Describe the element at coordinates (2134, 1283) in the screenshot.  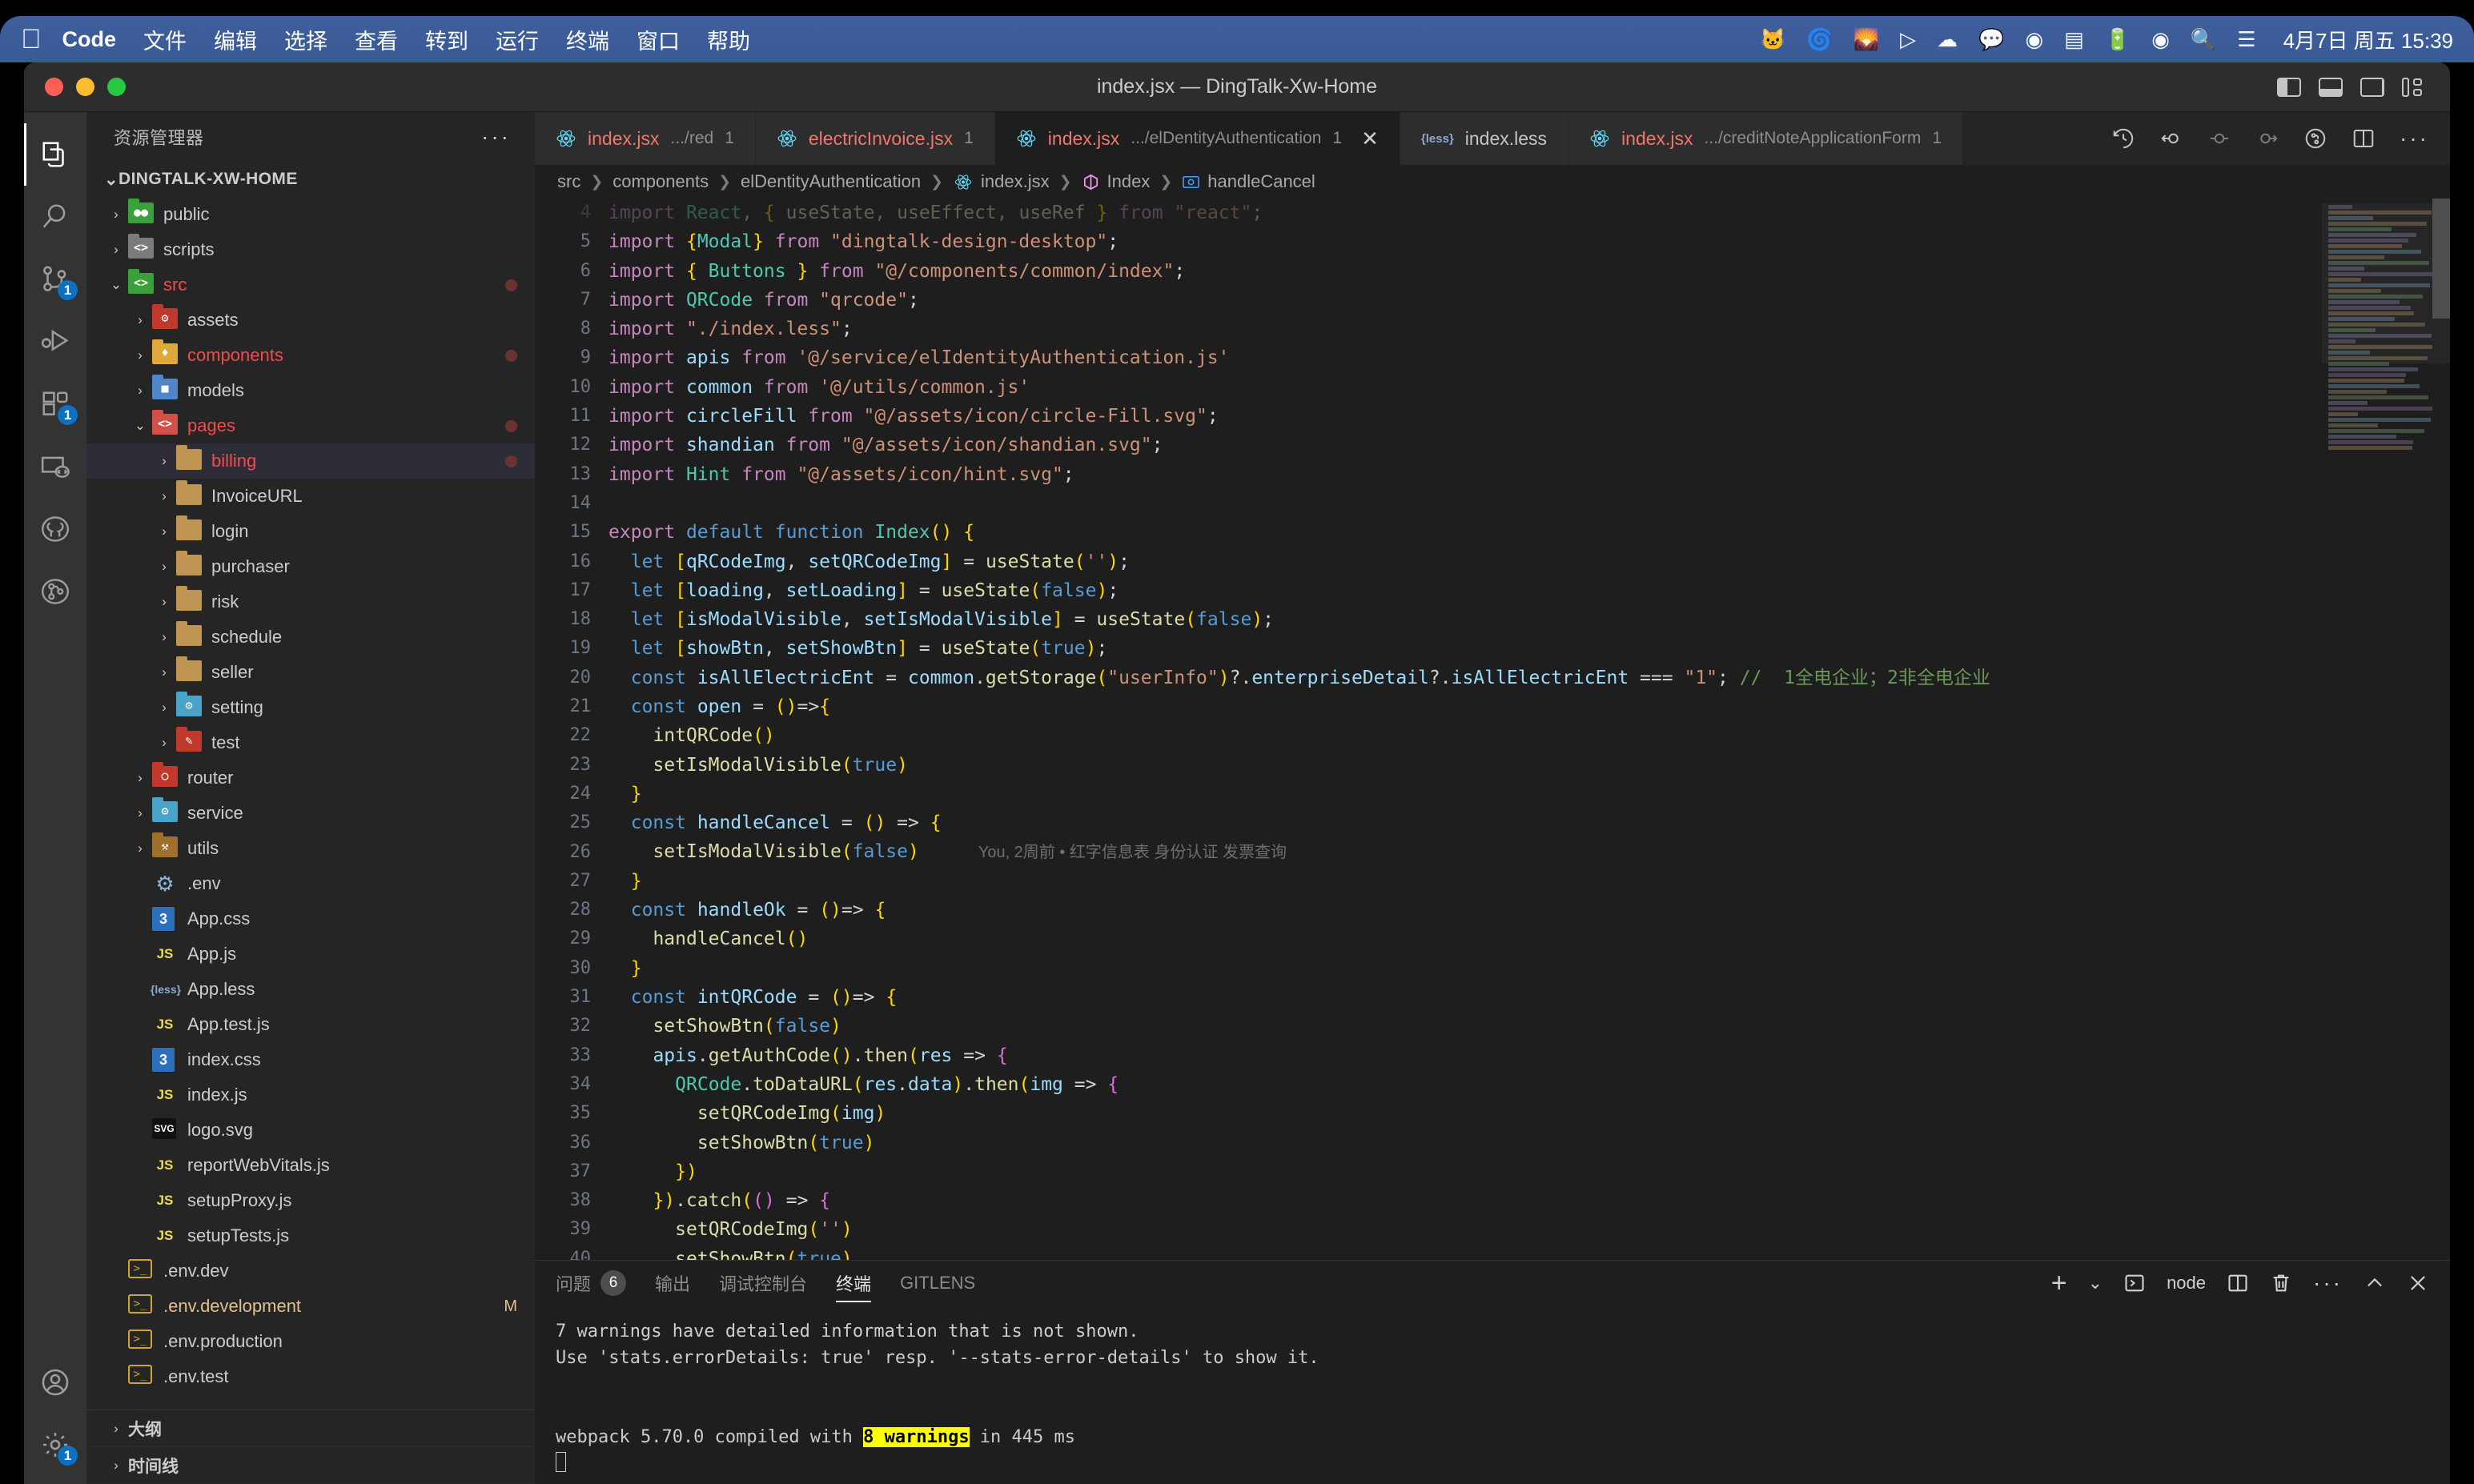
I see `terminal-shell-icon` at that location.